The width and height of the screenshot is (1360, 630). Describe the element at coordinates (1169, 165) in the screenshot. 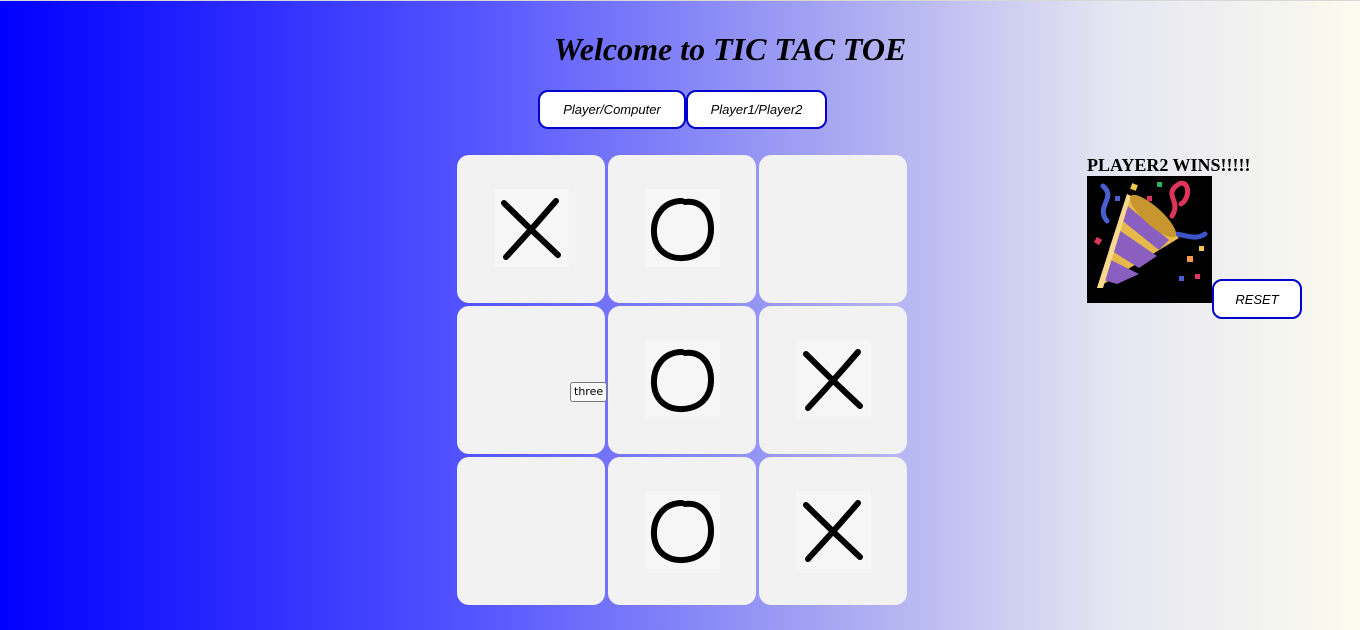

I see `winner-message: PLAYER2 WINS!!!!!` at that location.